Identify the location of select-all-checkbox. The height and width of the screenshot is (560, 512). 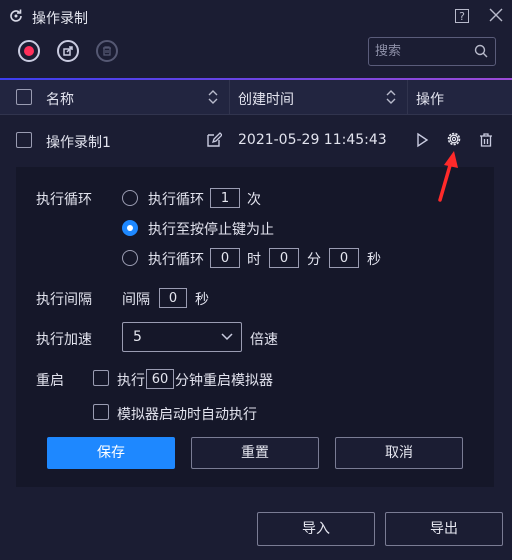
(24, 97).